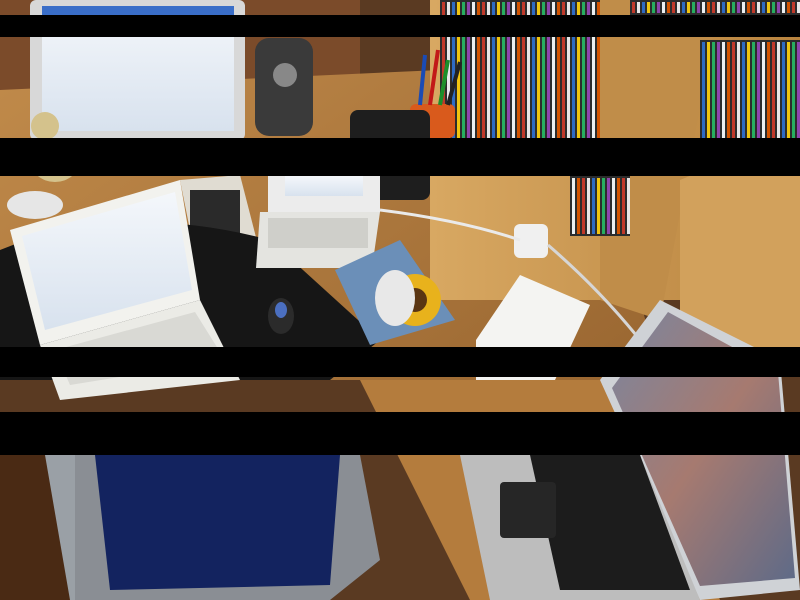  I want to click on white-mouse, so click(395, 298).